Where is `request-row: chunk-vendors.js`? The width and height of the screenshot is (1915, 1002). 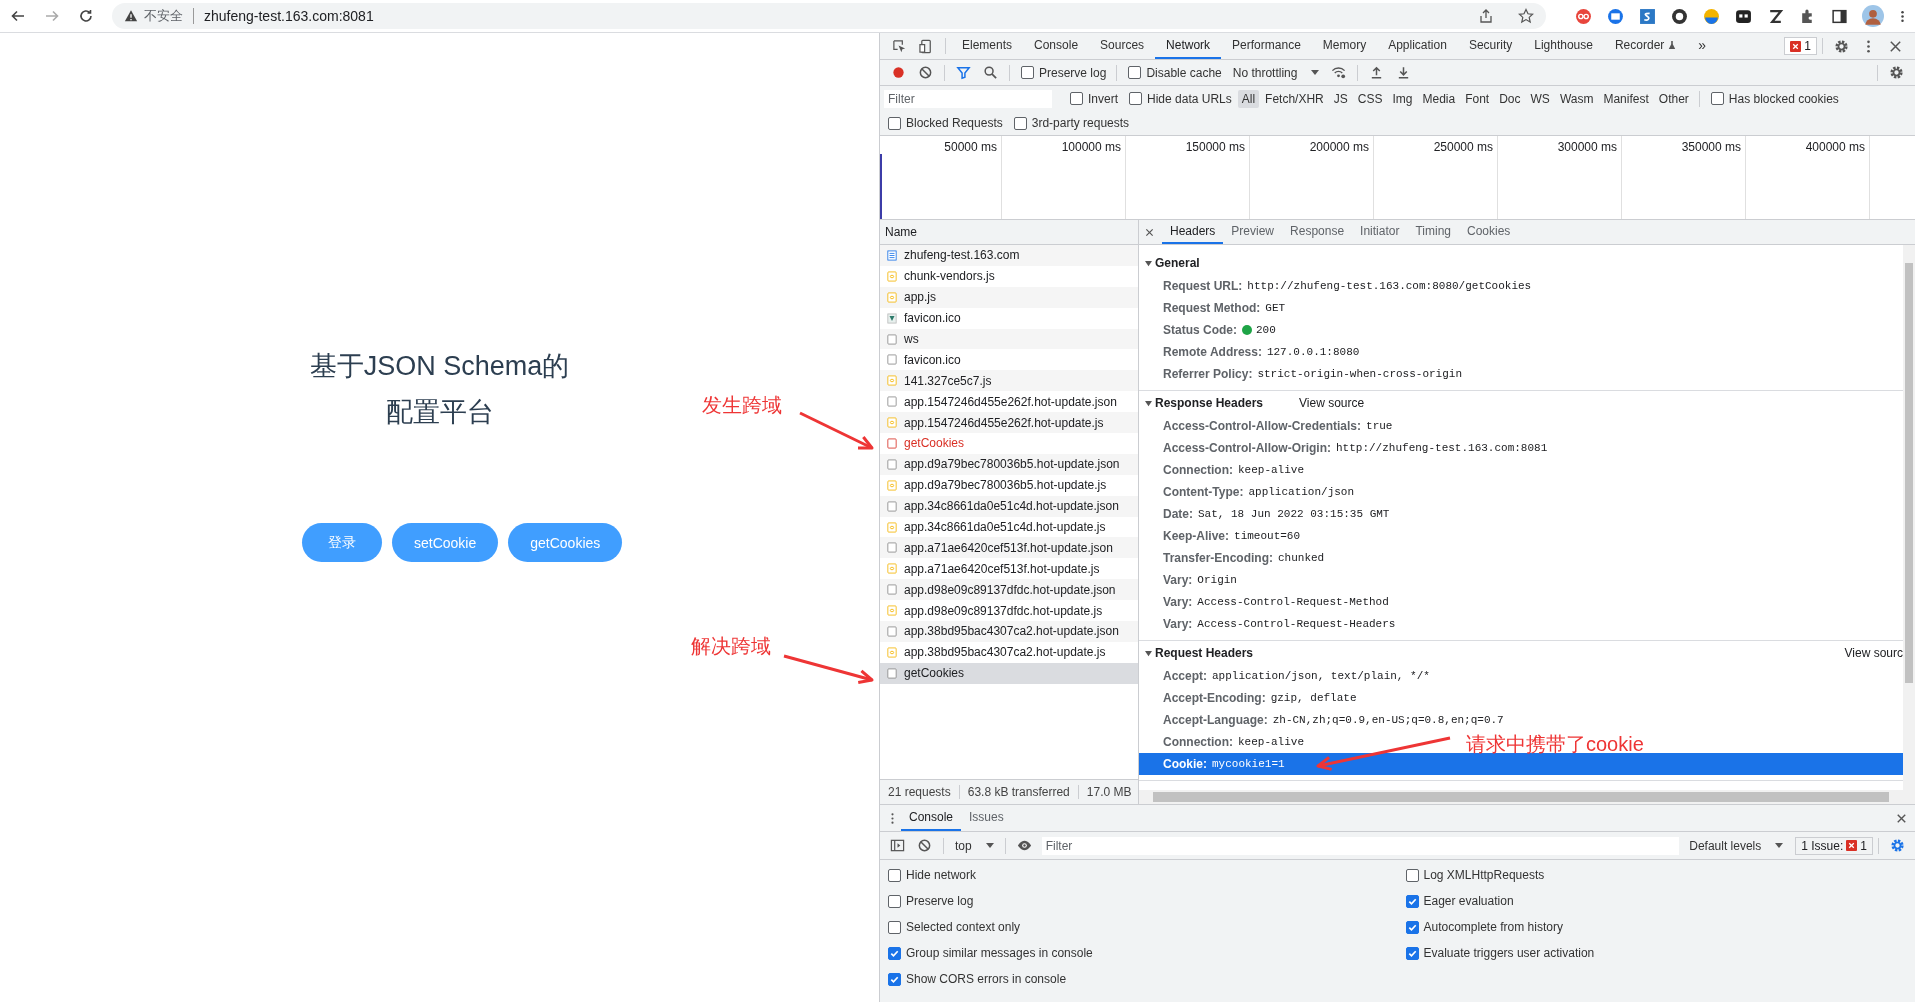
request-row: chunk-vendors.js is located at coordinates (1009, 276).